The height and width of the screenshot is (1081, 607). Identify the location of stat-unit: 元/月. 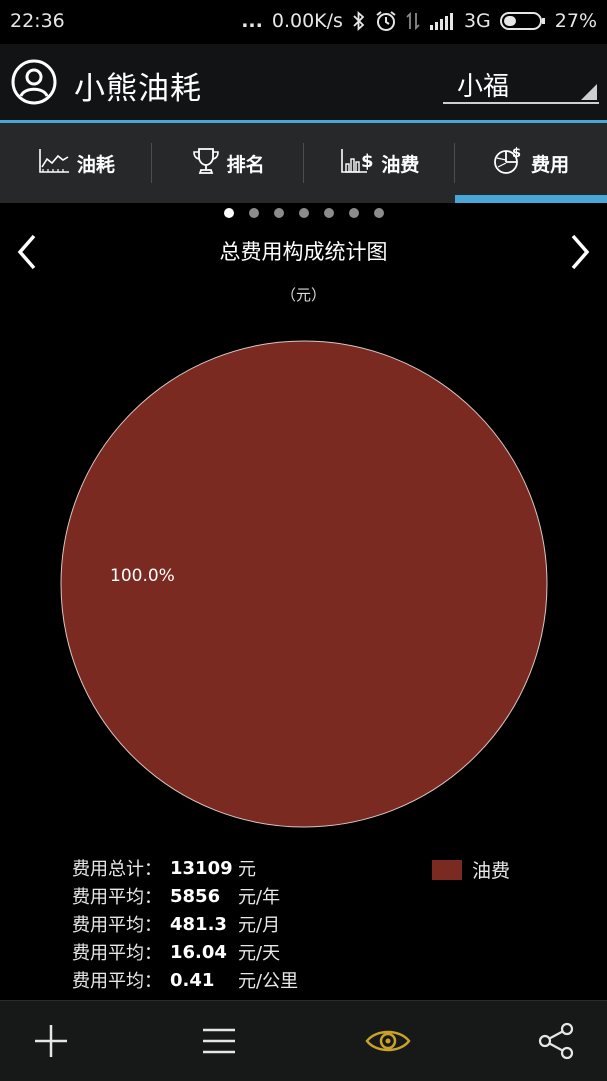
(259, 925).